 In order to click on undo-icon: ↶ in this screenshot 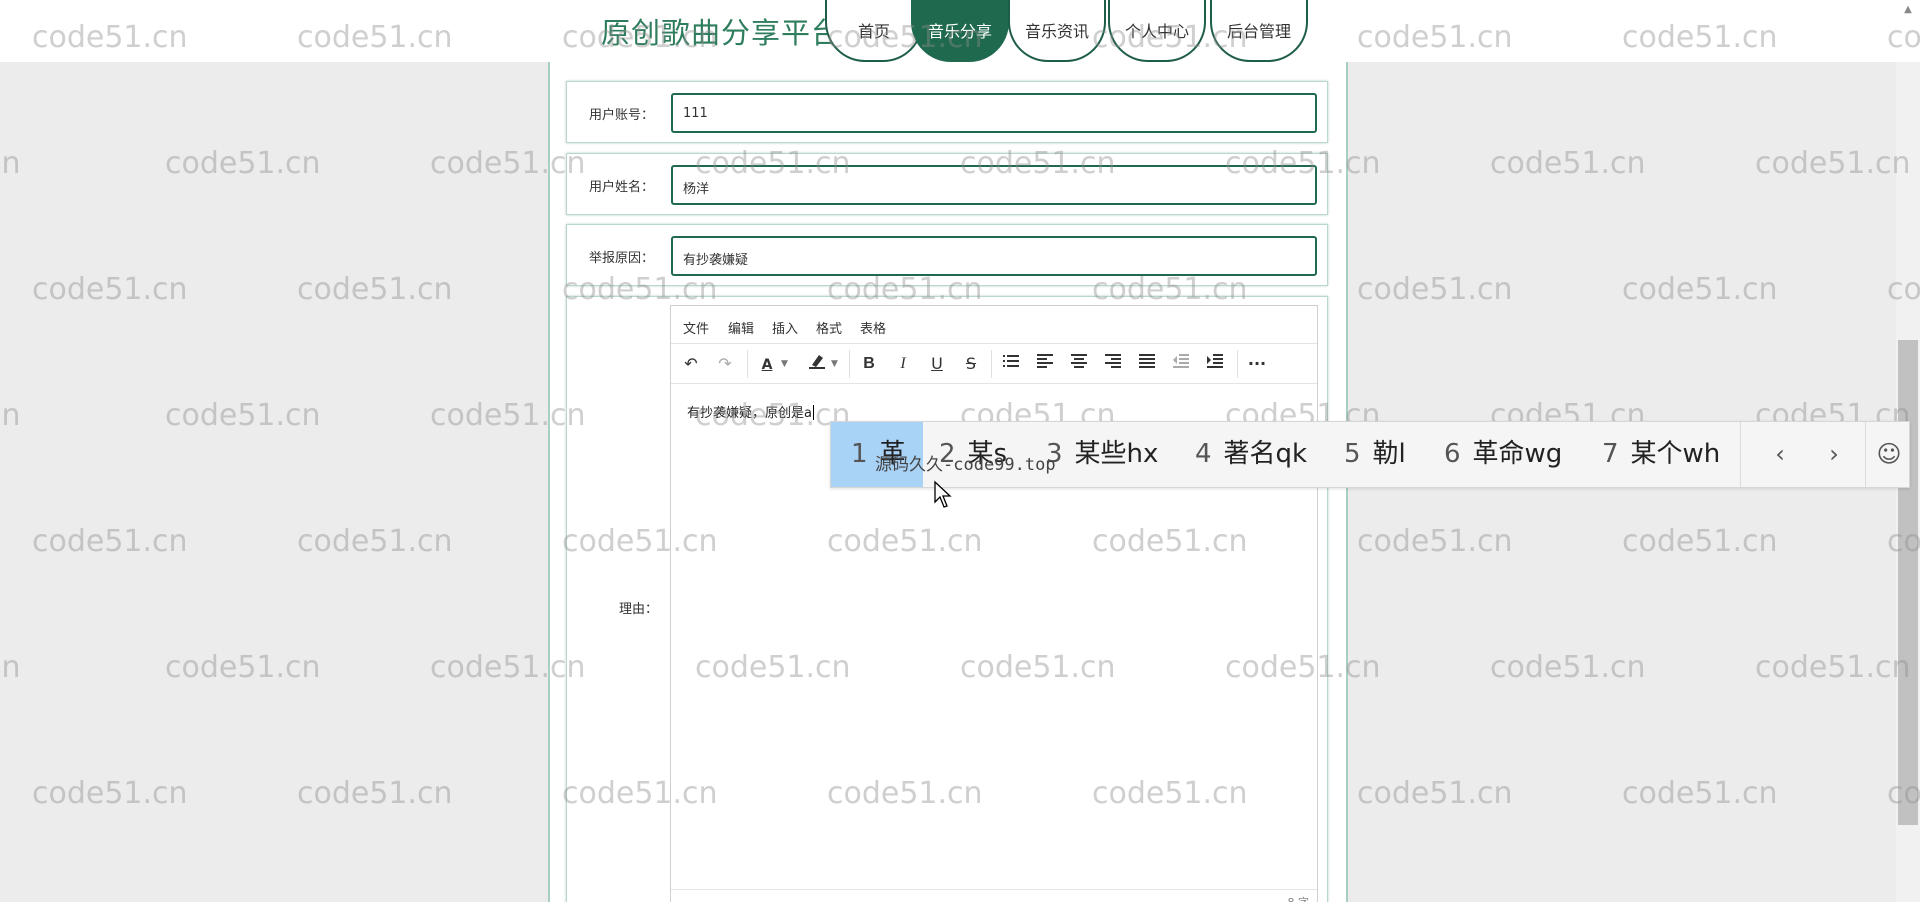, I will do `click(691, 364)`.